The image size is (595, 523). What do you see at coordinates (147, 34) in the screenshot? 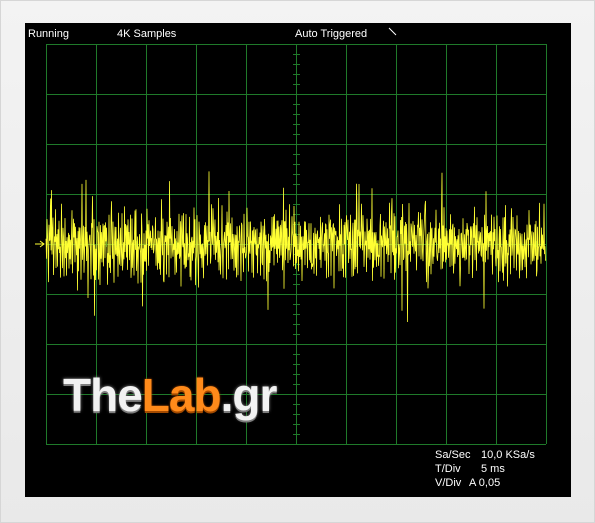
I see `sample-count-label: 4K Samples` at bounding box center [147, 34].